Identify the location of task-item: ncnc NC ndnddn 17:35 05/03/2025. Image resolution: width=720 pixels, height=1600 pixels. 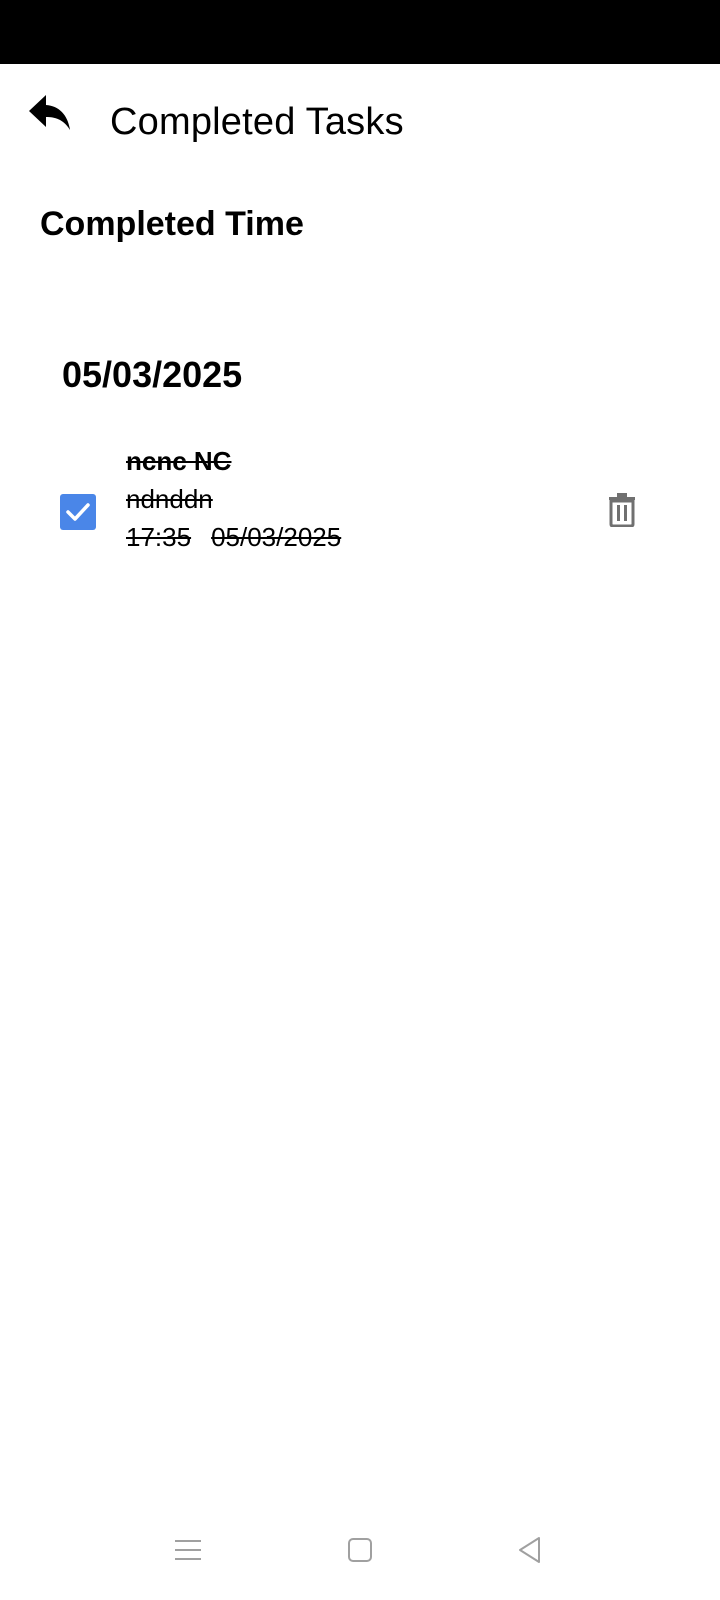
(360, 505).